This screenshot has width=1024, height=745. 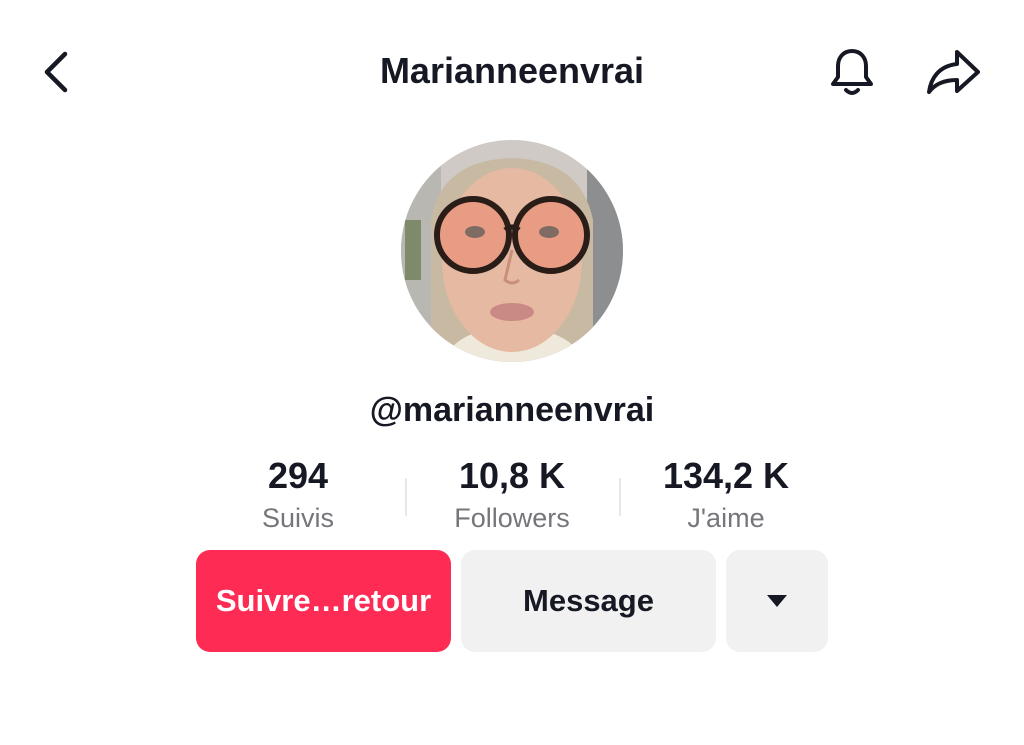 I want to click on avatar, so click(x=512, y=251).